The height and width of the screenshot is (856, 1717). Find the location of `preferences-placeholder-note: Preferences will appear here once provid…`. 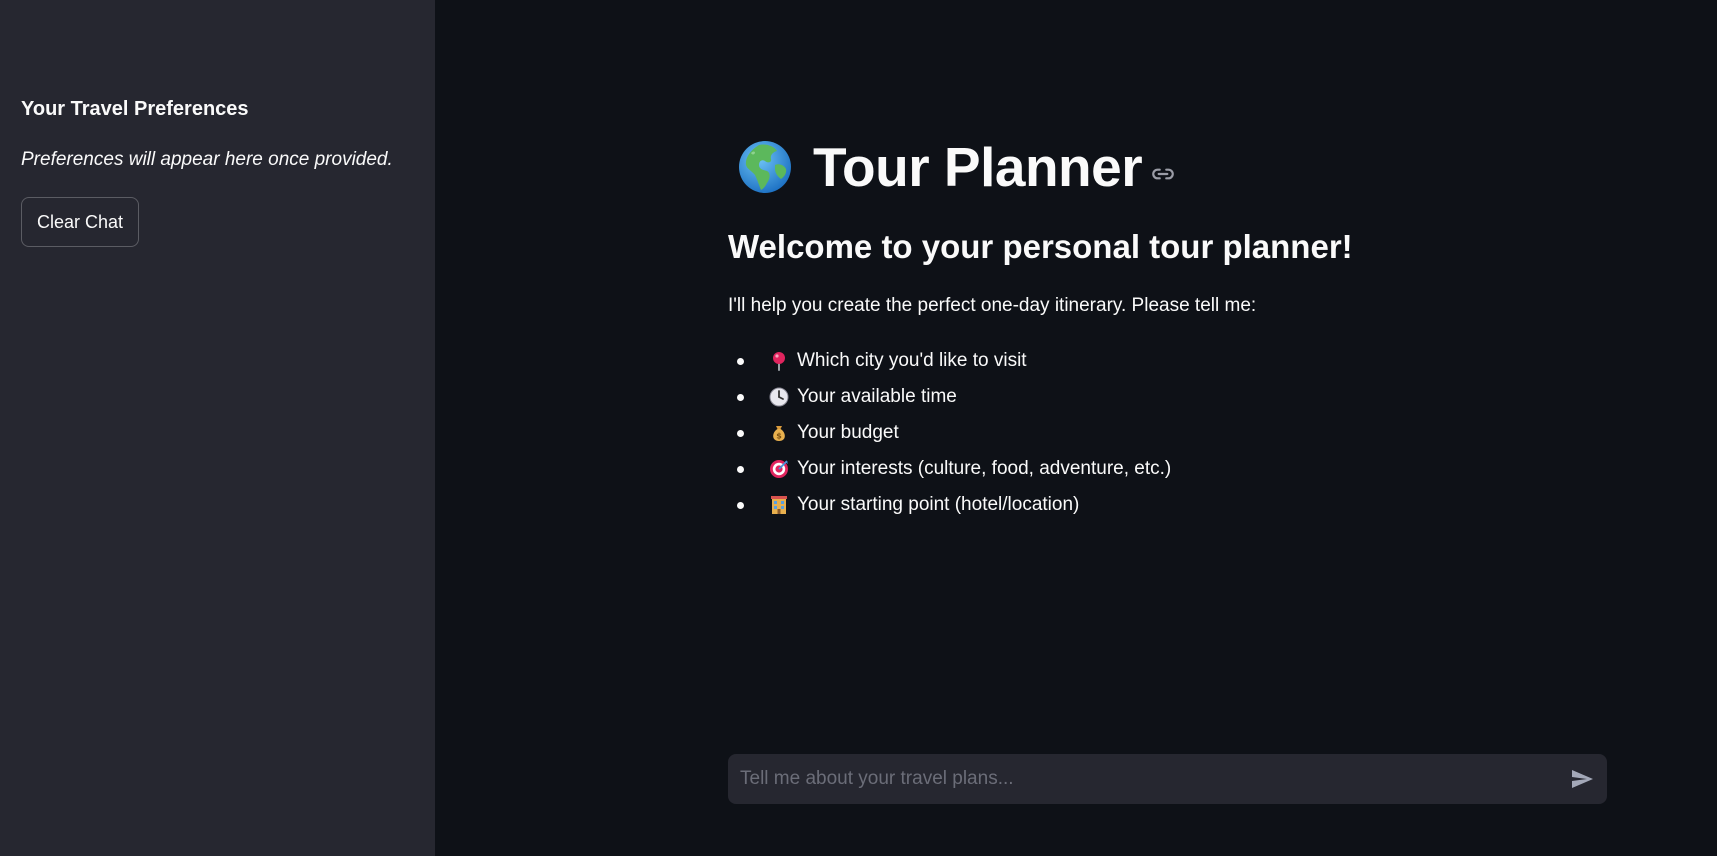

preferences-placeholder-note: Preferences will appear here once provid… is located at coordinates (207, 159).